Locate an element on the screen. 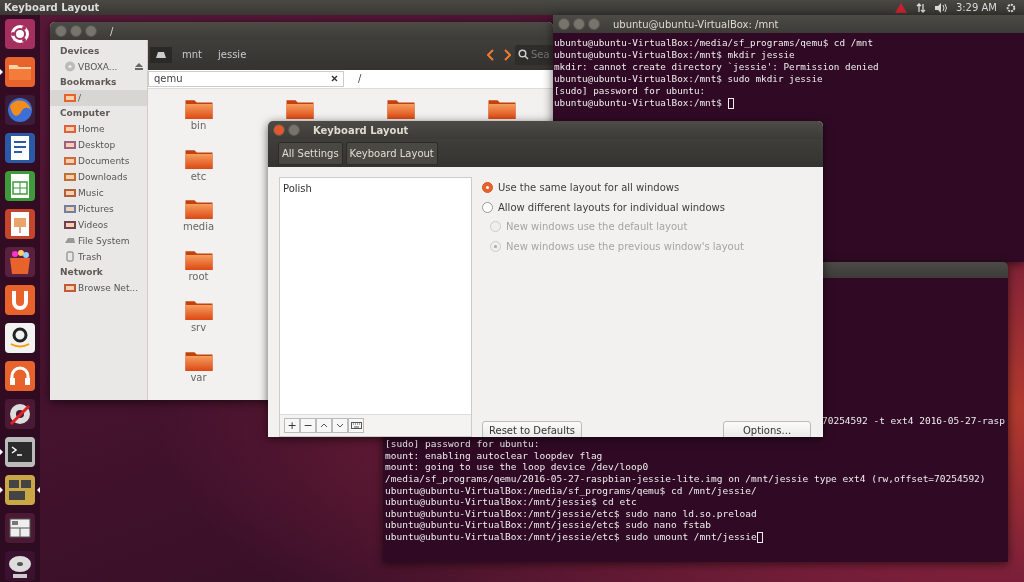  ubuntu-logo-icon is located at coordinates (20, 34).